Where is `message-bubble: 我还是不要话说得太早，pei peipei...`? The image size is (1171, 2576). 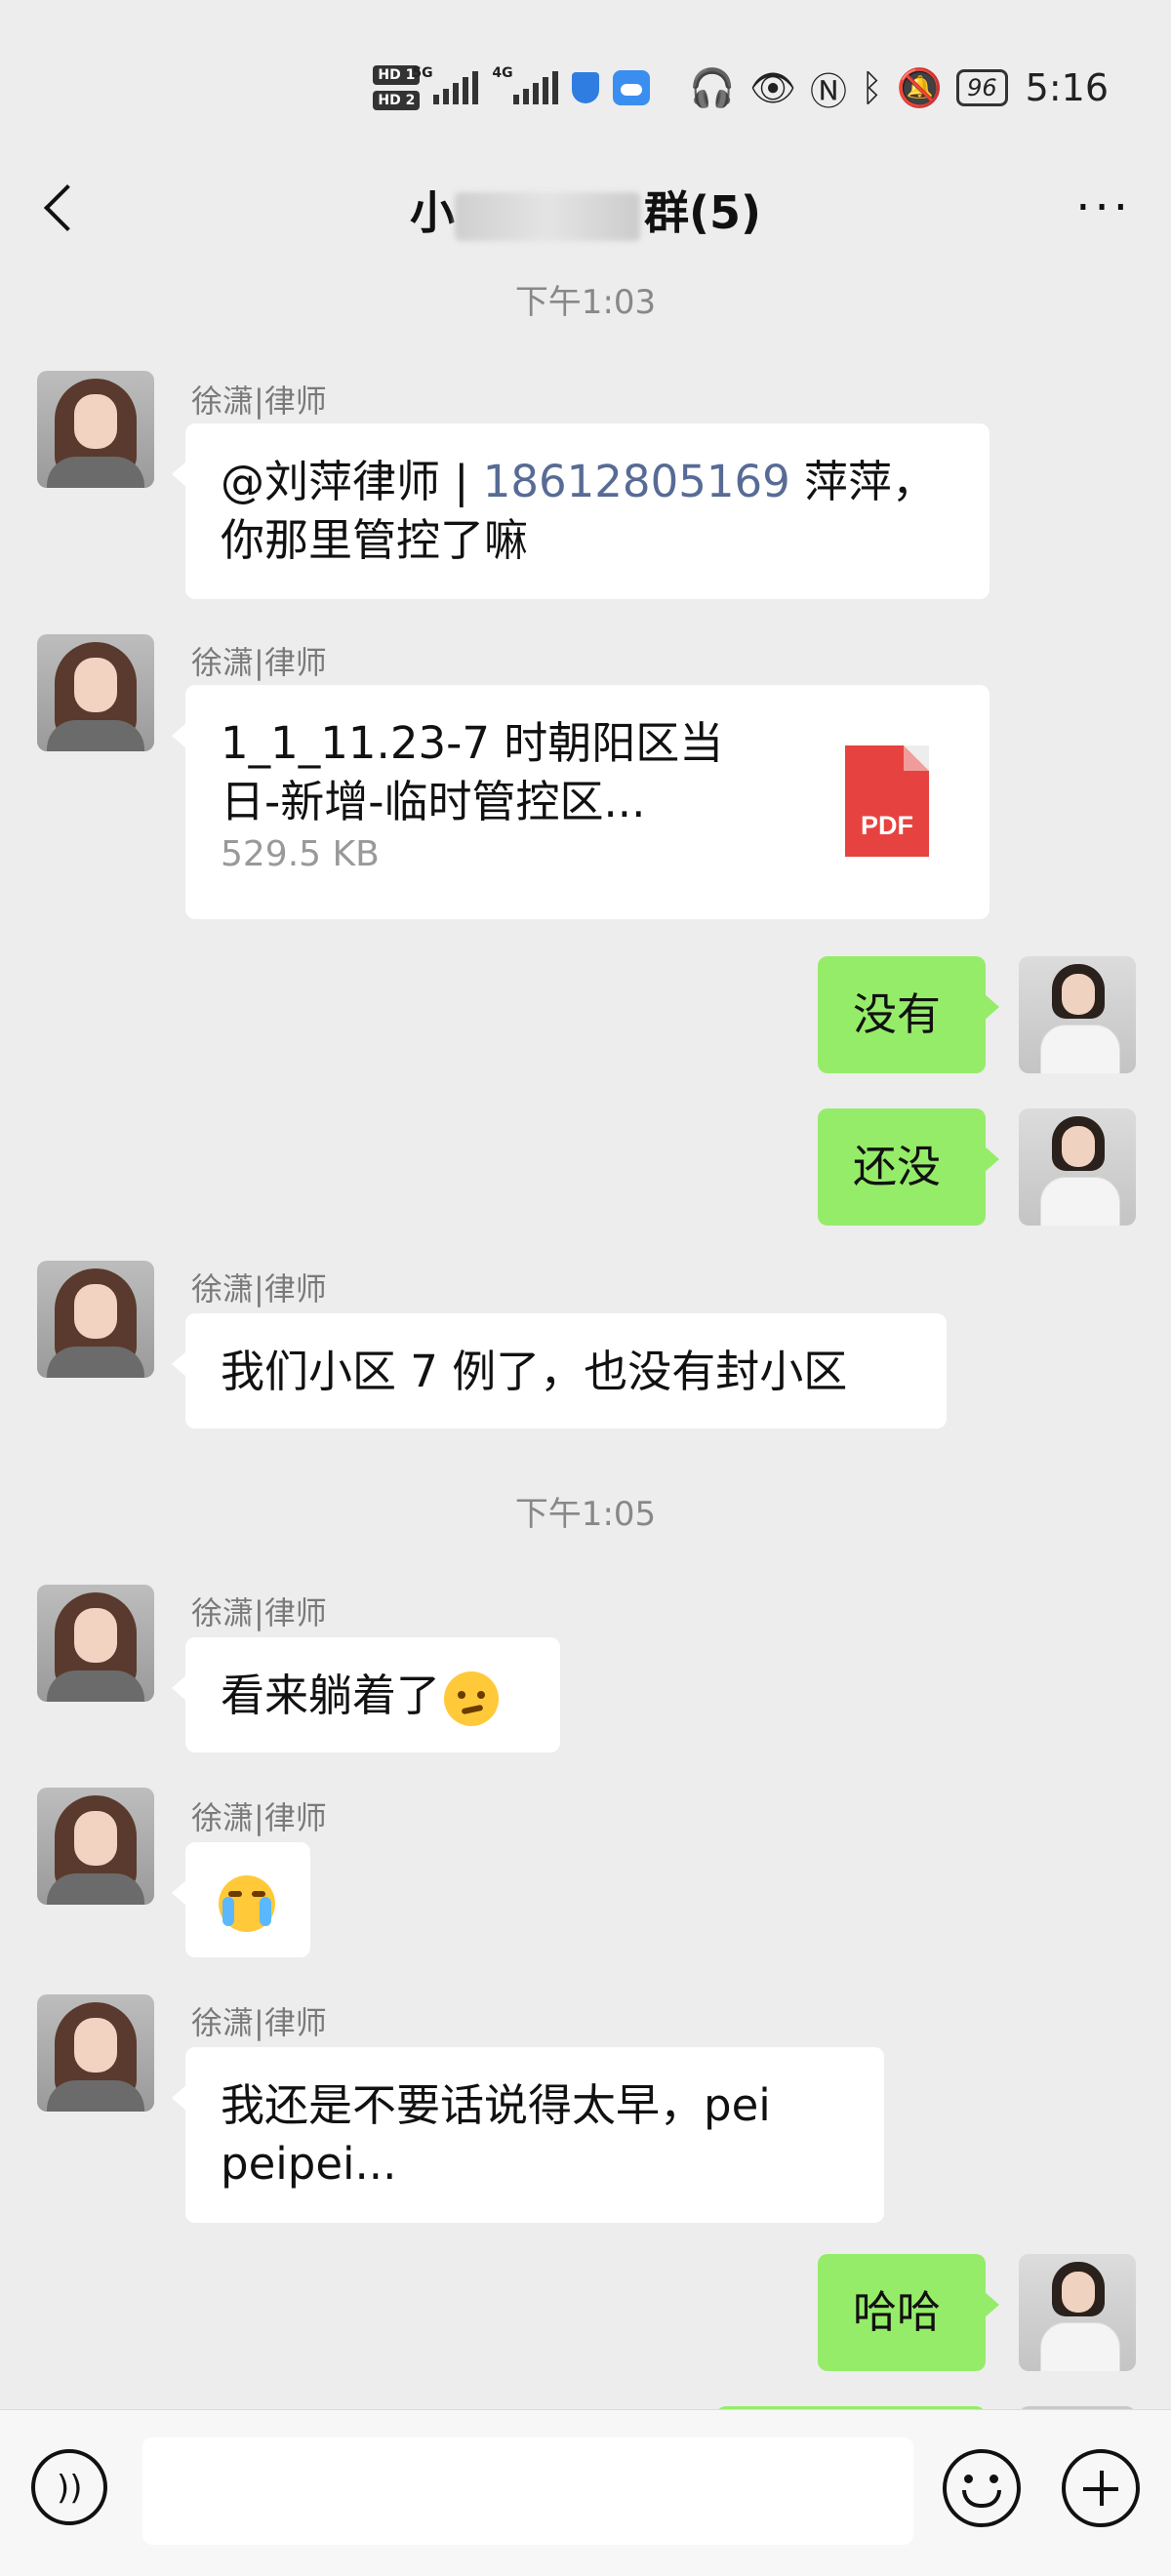
message-bubble: 我还是不要话说得太早，pei peipei... is located at coordinates (528, 2135).